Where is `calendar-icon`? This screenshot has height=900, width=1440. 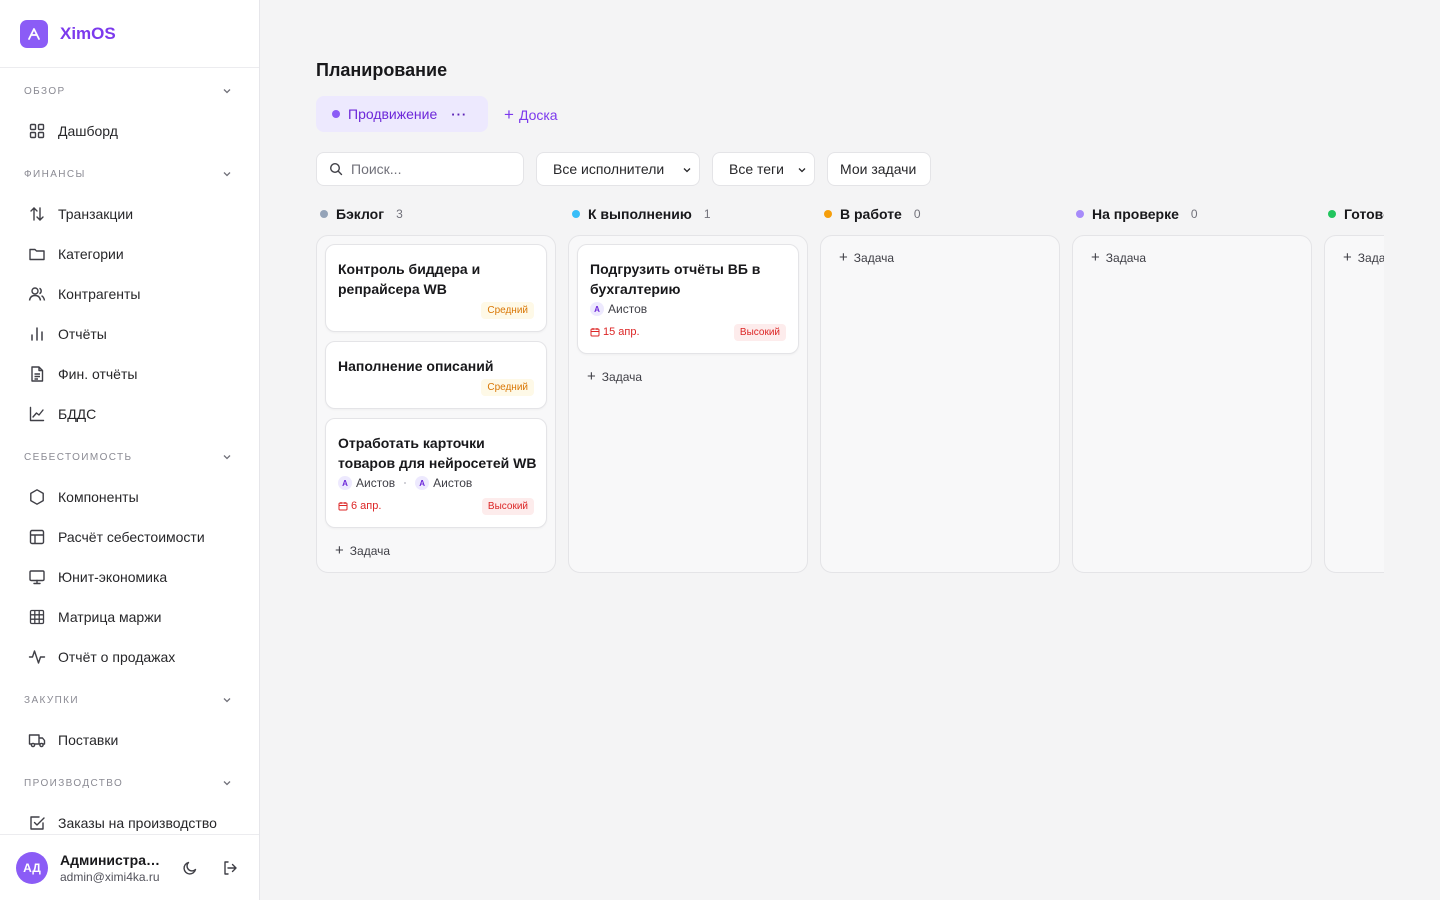 calendar-icon is located at coordinates (595, 332).